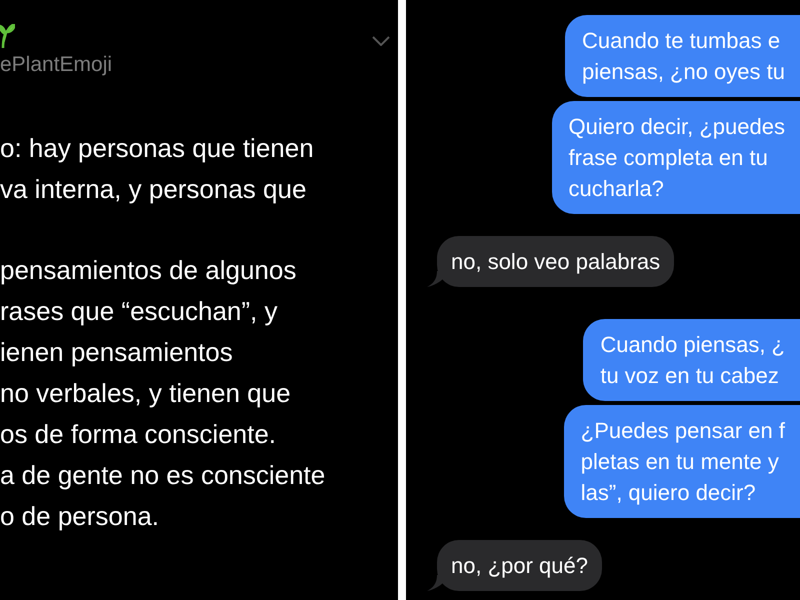 The width and height of the screenshot is (800, 600). I want to click on tweet-text: no verbales, y tienen que, so click(146, 393).